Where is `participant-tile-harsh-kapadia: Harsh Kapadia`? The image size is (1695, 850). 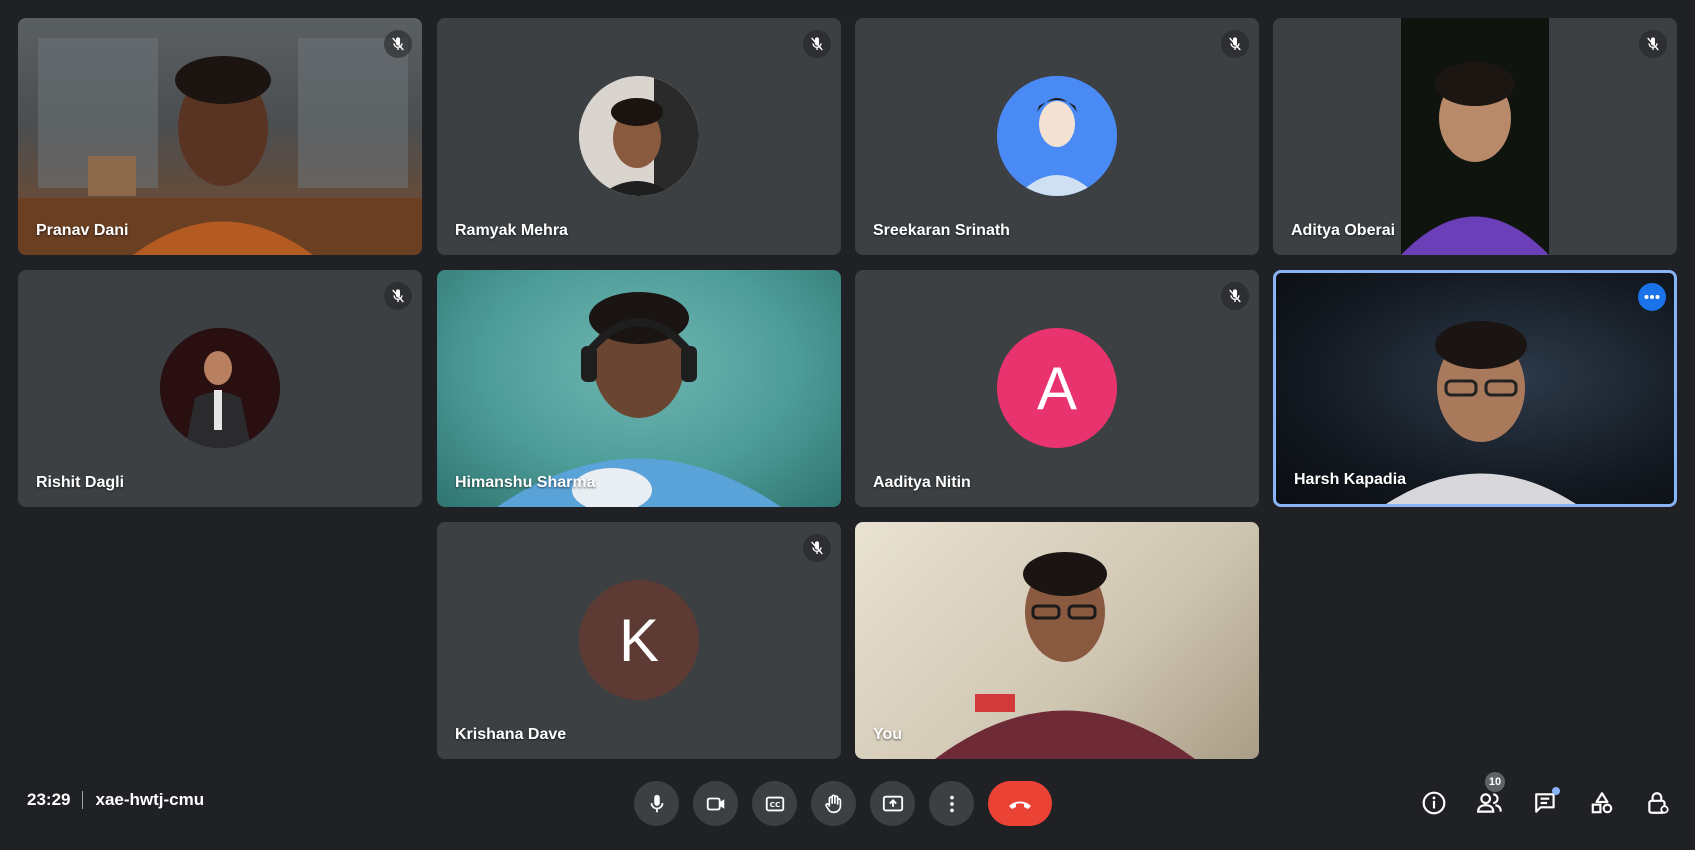 participant-tile-harsh-kapadia: Harsh Kapadia is located at coordinates (1475, 388).